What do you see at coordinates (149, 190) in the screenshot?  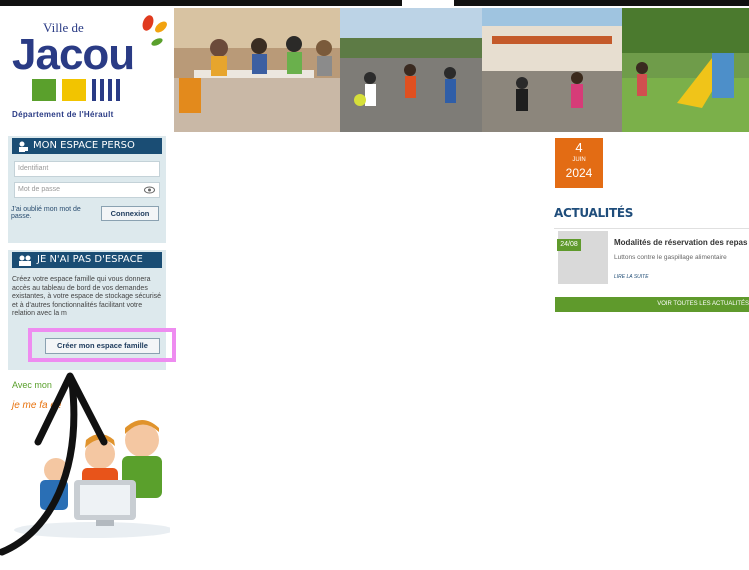 I see `eye-icon` at bounding box center [149, 190].